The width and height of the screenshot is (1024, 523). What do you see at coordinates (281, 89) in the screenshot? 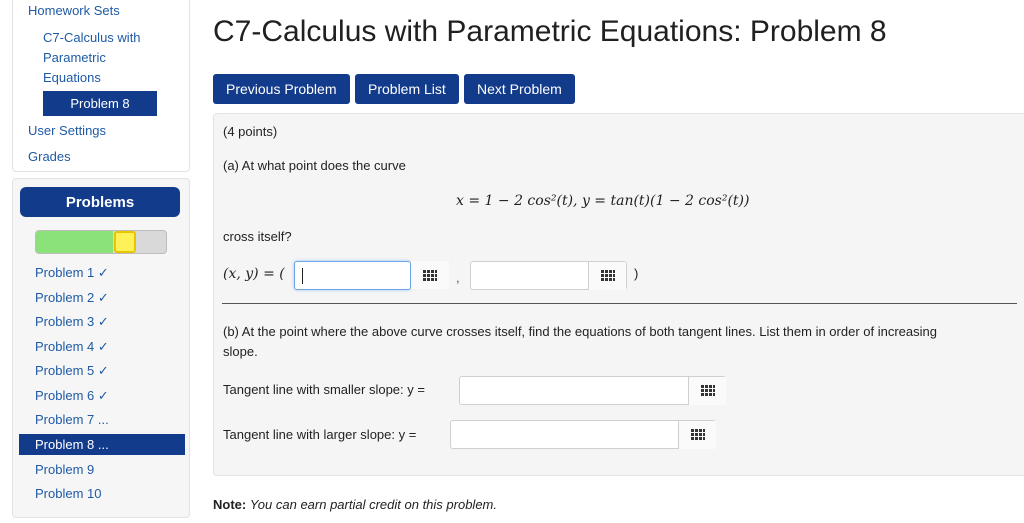
I see `previous-problem-button: Previous Problem` at bounding box center [281, 89].